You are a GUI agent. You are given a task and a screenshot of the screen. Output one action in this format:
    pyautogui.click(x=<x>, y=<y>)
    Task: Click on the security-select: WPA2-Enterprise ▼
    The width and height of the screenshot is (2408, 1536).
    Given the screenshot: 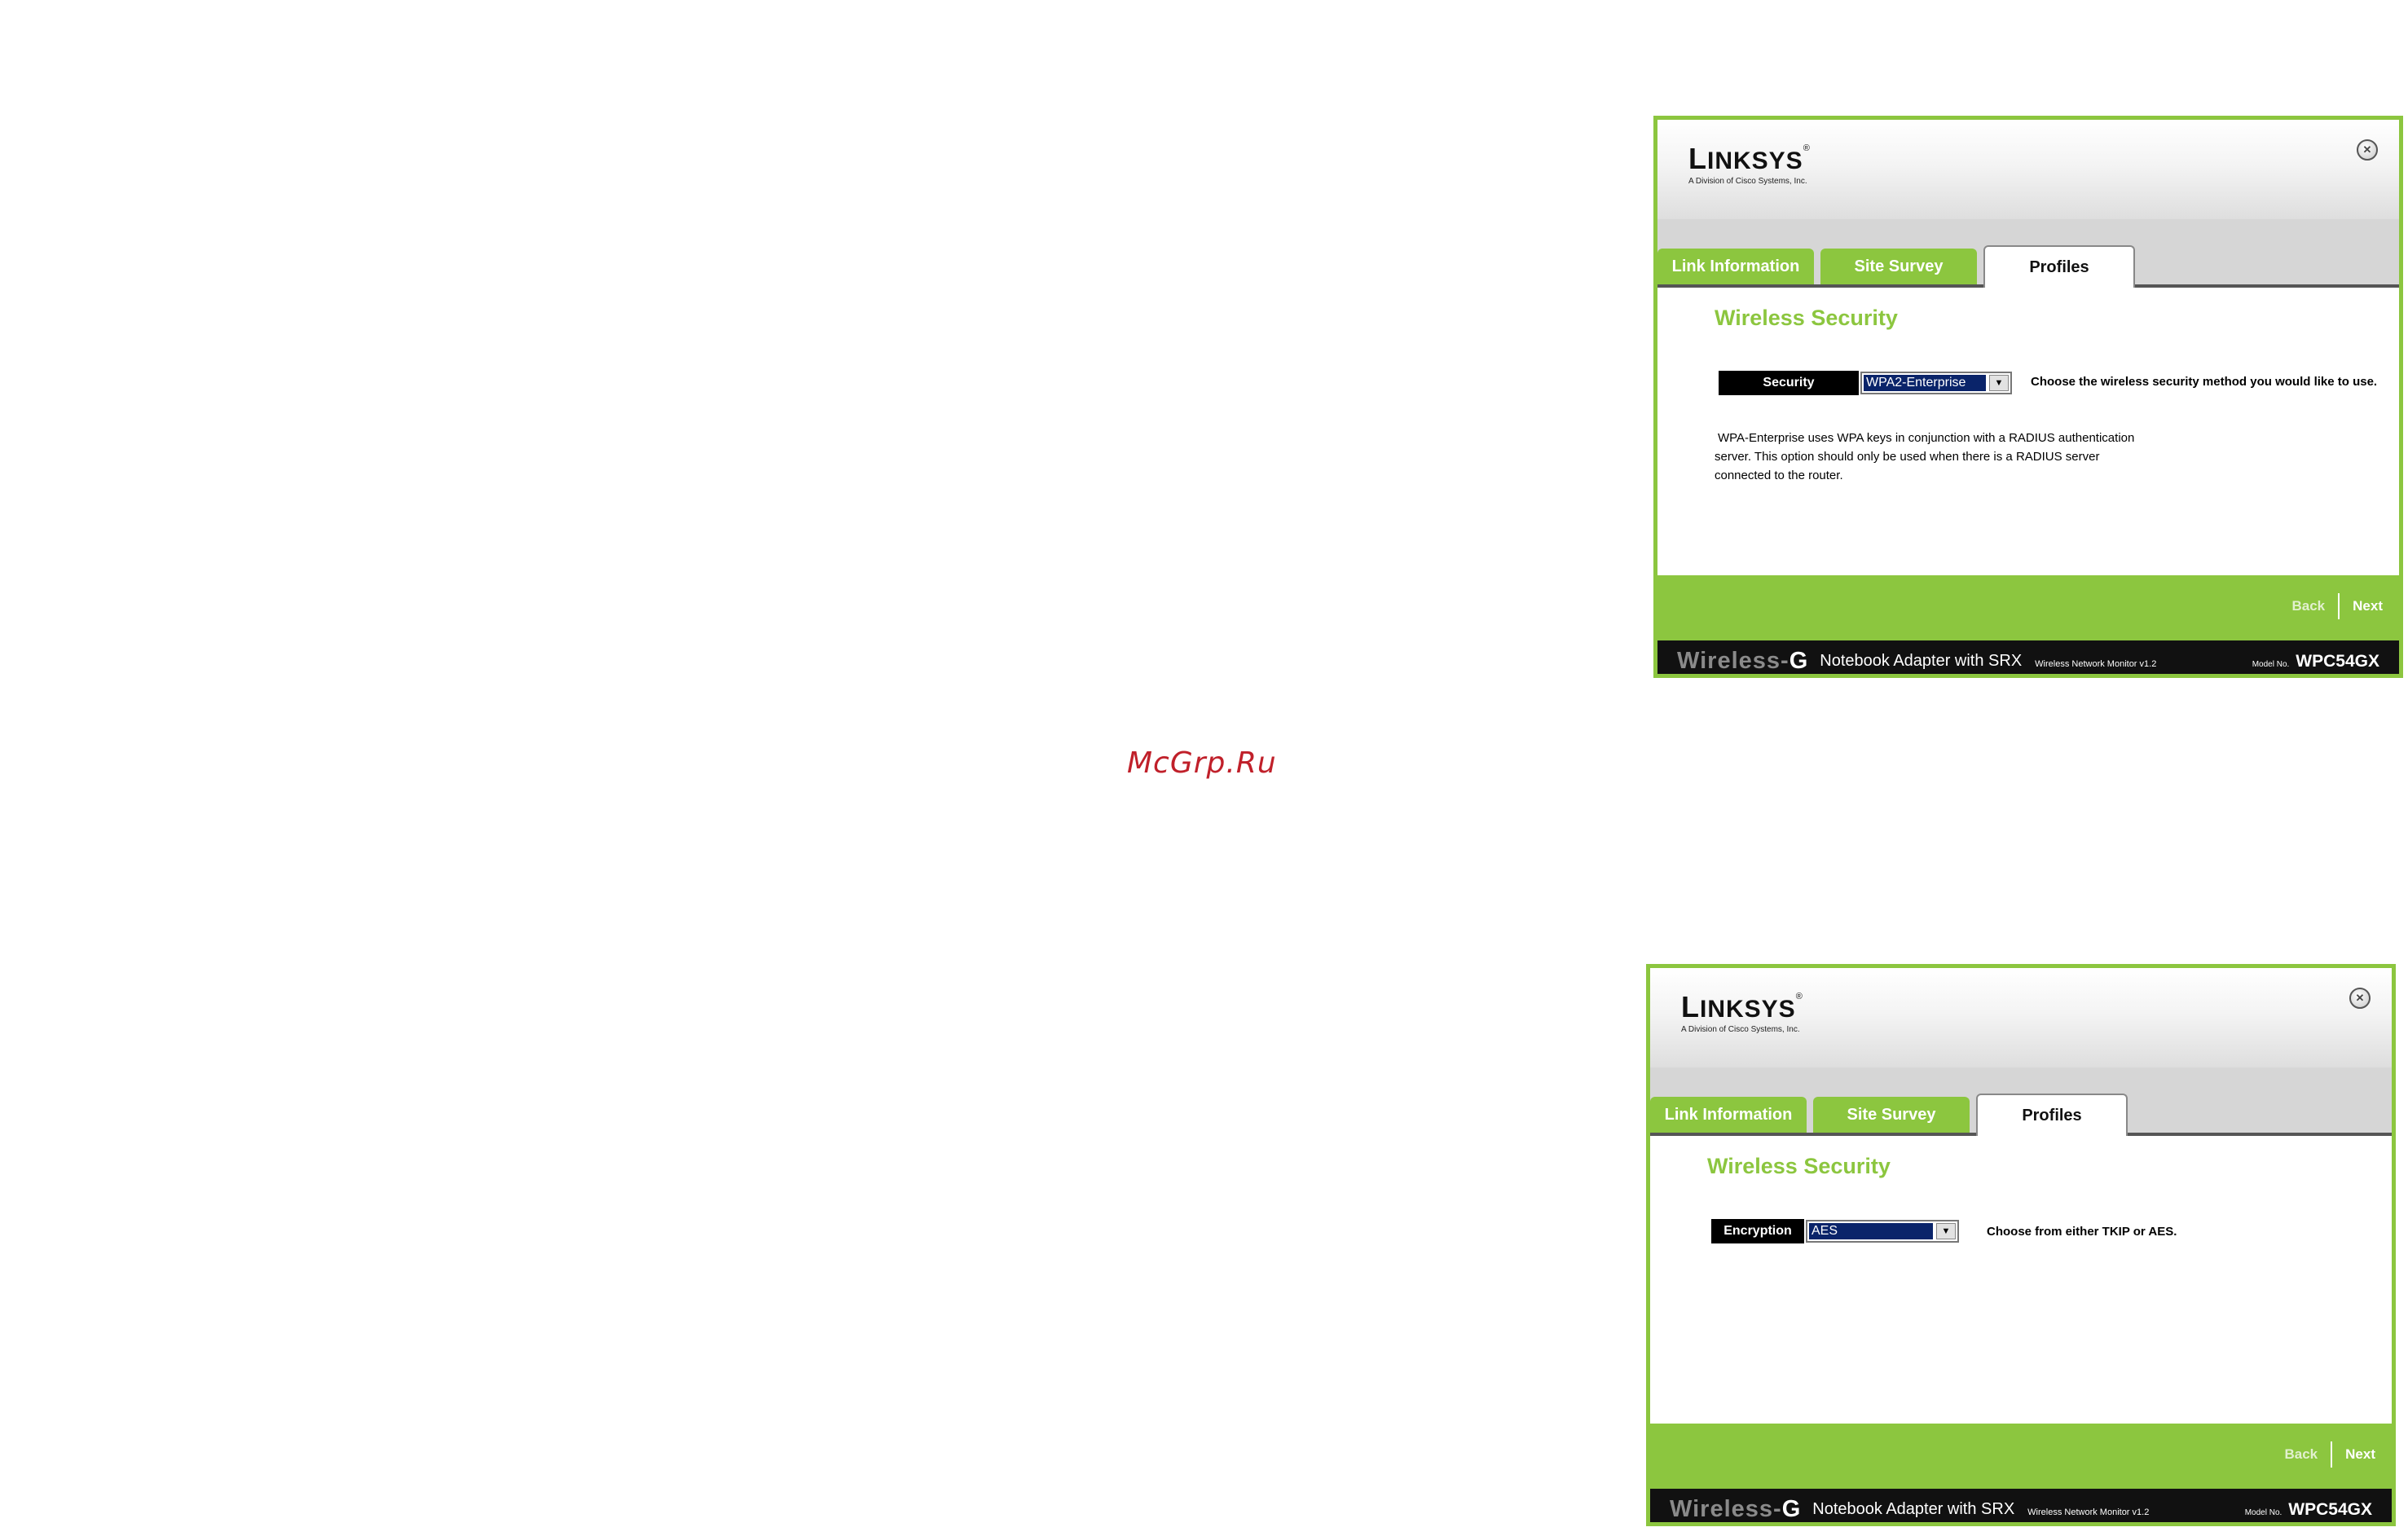 What is the action you would take?
    pyautogui.click(x=1936, y=383)
    